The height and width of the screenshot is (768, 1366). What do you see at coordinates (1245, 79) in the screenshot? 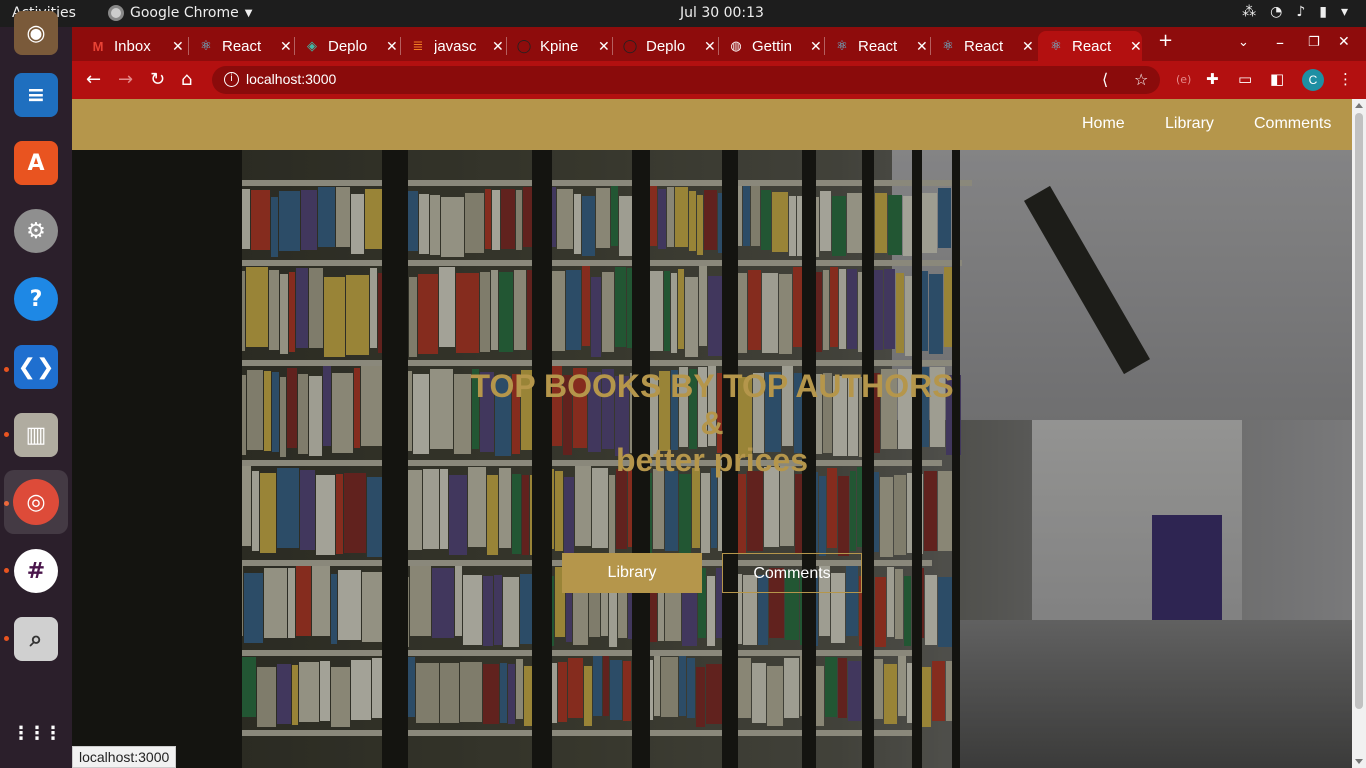
I see `cast-icon: ▭` at bounding box center [1245, 79].